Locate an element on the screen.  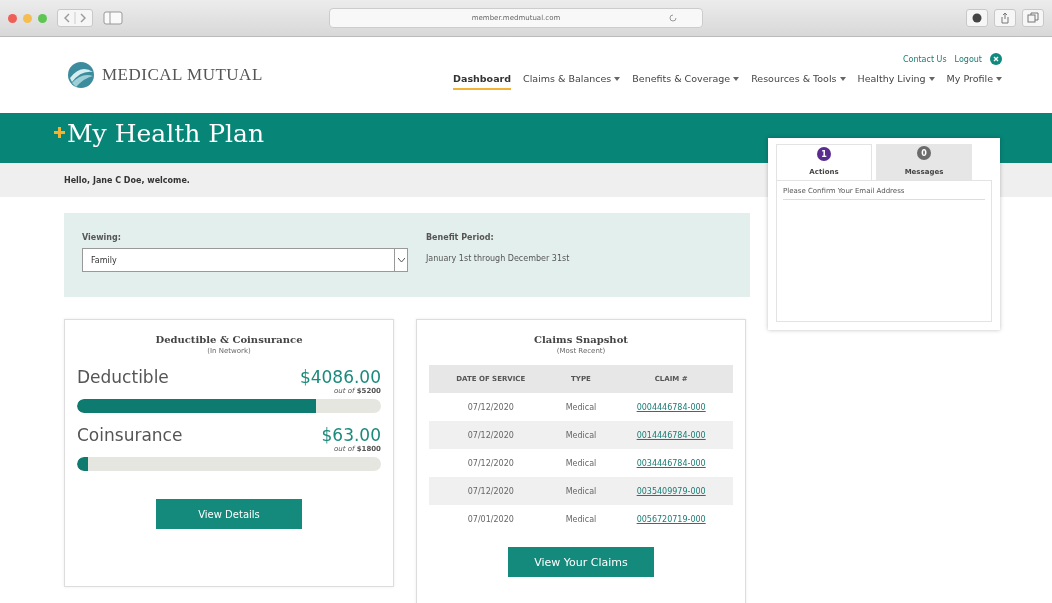
count-badge: 1 is located at coordinates (824, 154).